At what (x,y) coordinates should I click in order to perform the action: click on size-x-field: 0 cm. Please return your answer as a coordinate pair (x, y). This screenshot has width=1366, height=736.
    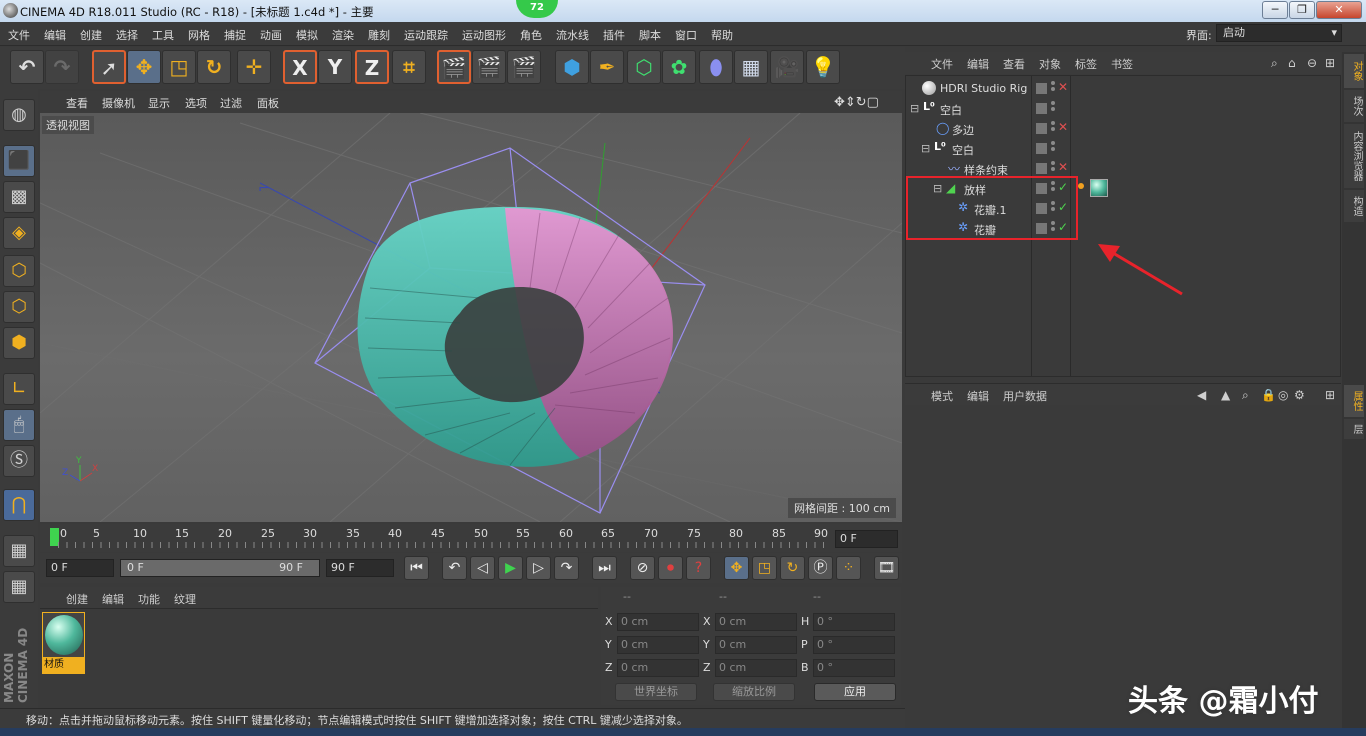
    Looking at the image, I should click on (756, 622).